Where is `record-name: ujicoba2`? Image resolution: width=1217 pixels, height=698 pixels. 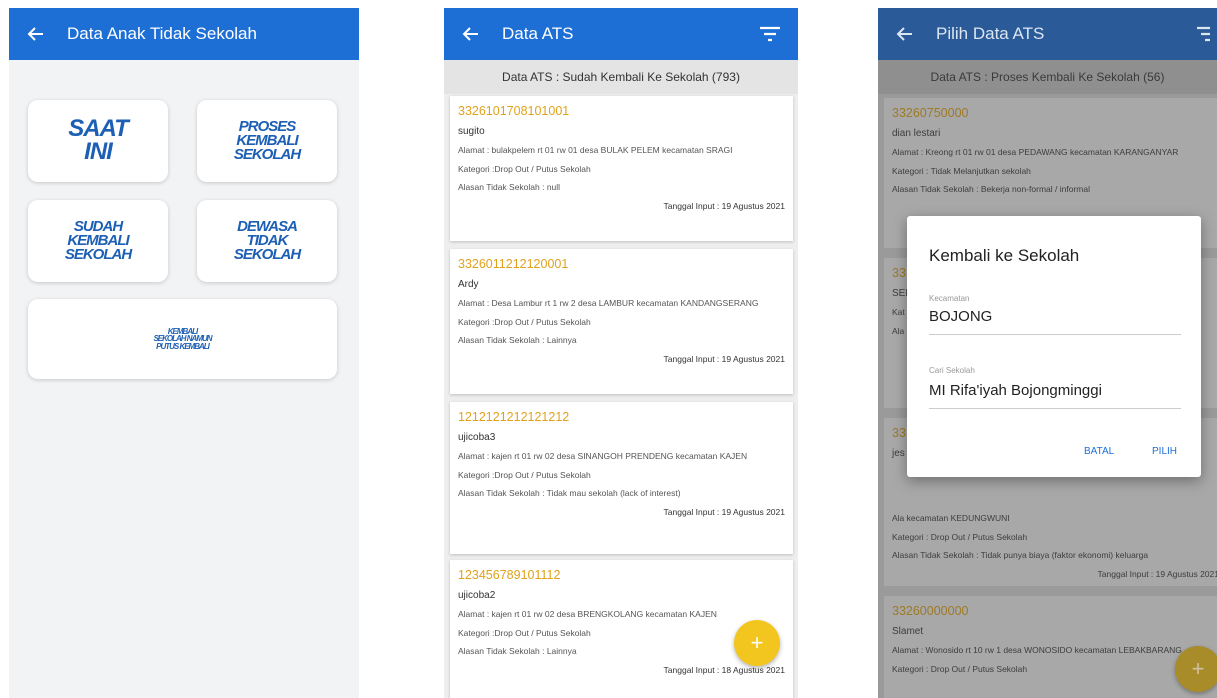 record-name: ujicoba2 is located at coordinates (477, 595).